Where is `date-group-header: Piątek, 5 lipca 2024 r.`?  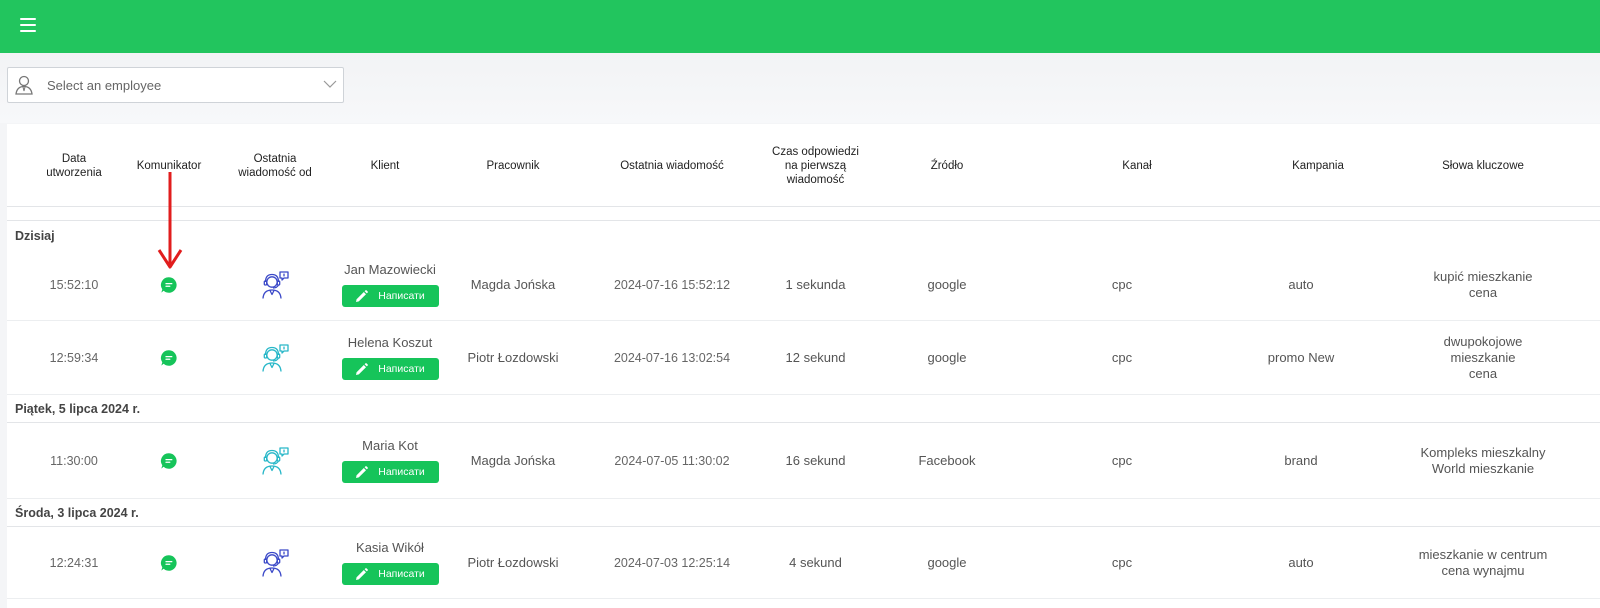
date-group-header: Piątek, 5 lipca 2024 r. is located at coordinates (803, 409).